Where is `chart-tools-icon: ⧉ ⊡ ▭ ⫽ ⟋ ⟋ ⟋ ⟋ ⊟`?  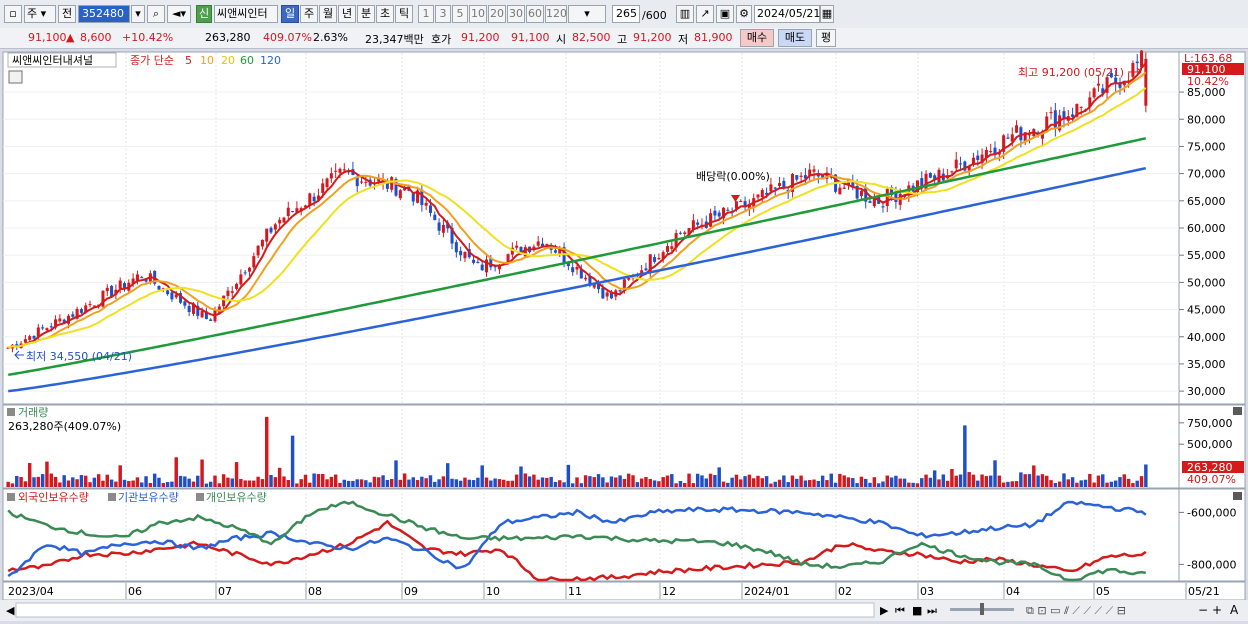
chart-tools-icon: ⧉ ⊡ ▭ ⫽ ⟋ ⟋ ⟋ ⟋ ⊟ is located at coordinates (1076, 610).